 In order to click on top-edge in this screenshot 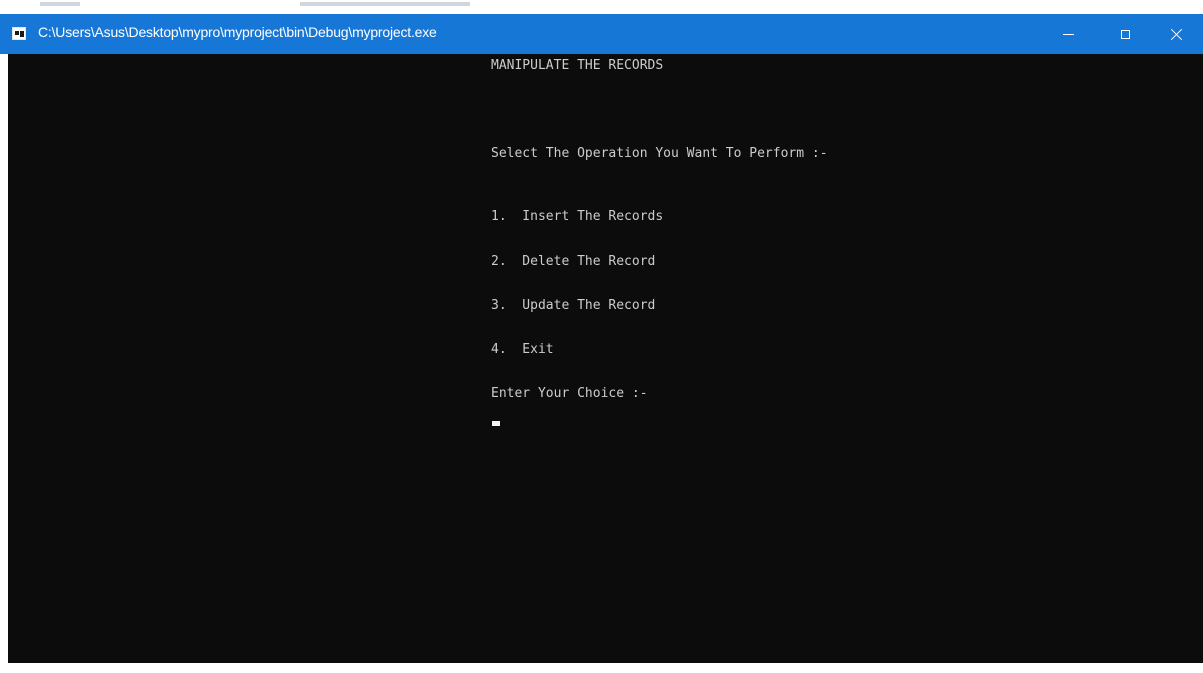, I will do `click(601, 7)`.